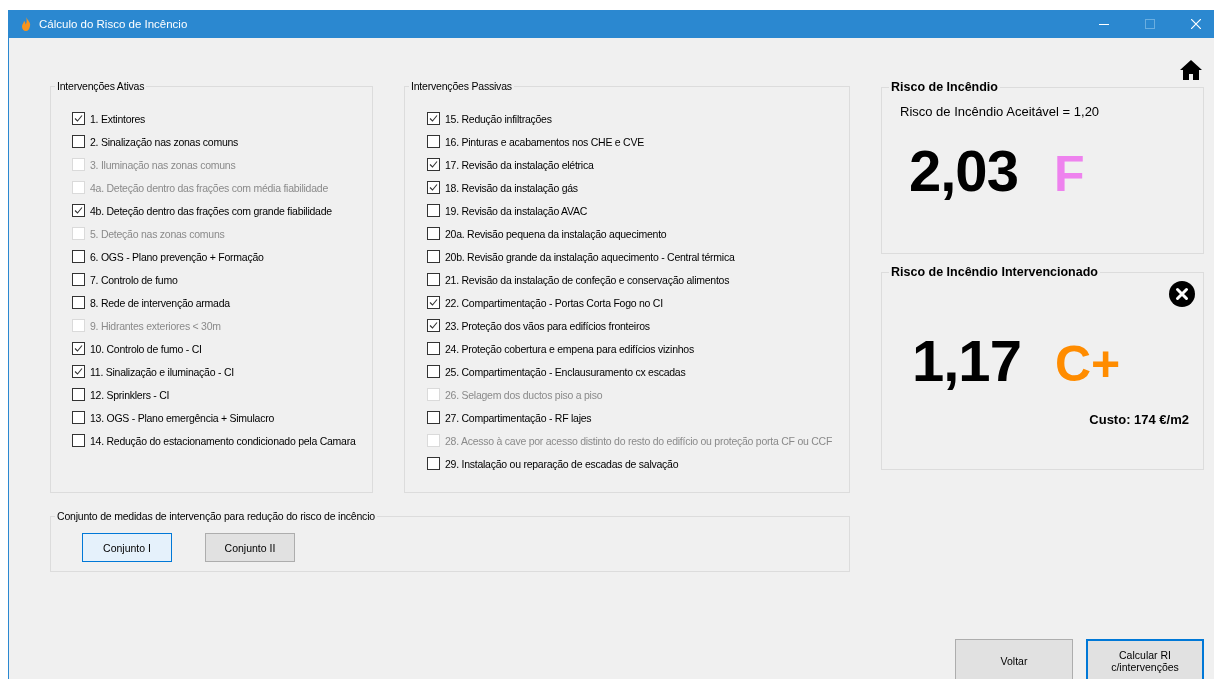  I want to click on group-title: Intervenções Passivas, so click(461, 86).